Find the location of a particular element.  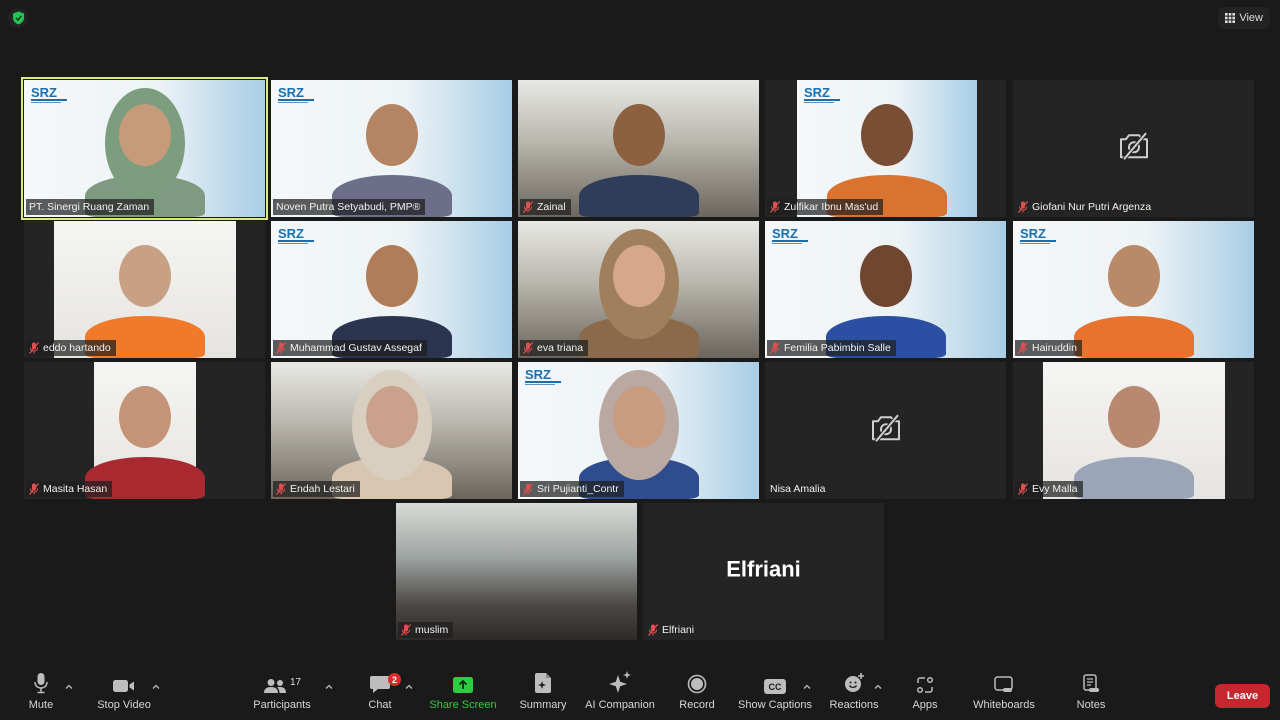

participant-name: Zulfikar Ibnu Mas'ud is located at coordinates (831, 207).